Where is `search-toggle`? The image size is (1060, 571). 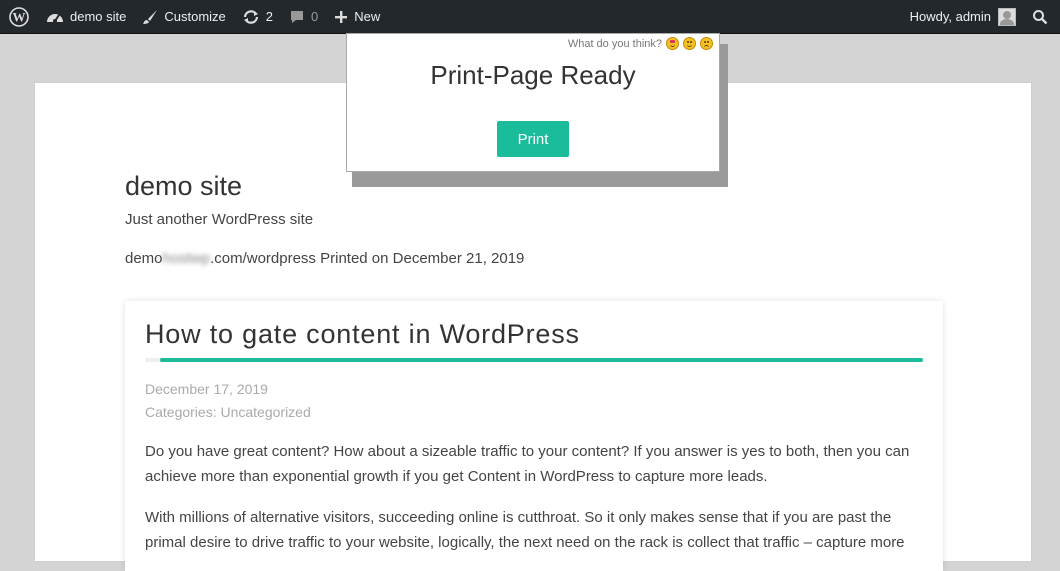
search-toggle is located at coordinates (1042, 17).